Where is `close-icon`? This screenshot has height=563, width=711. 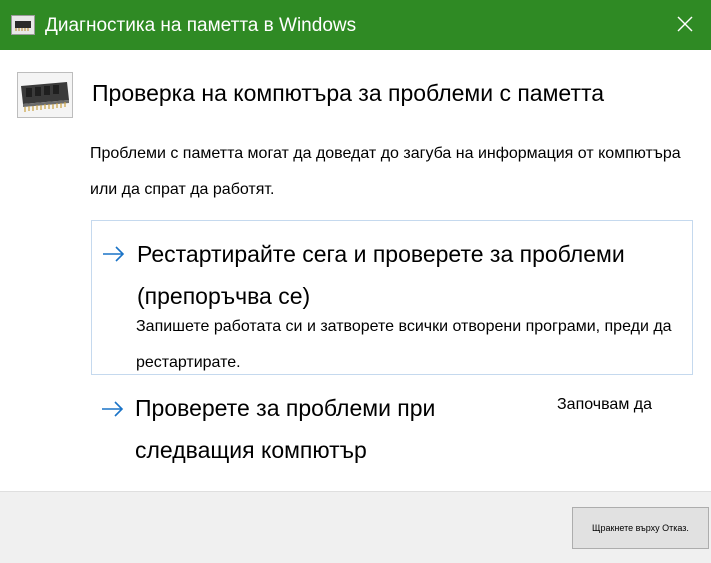 close-icon is located at coordinates (685, 24).